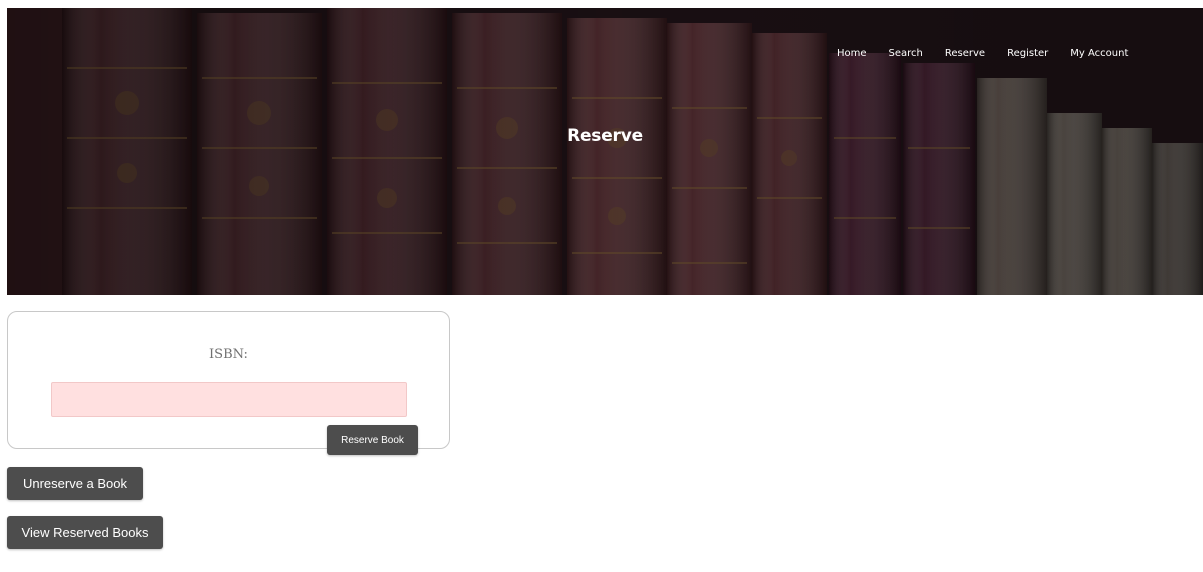 This screenshot has width=1203, height=572. I want to click on nav-register: Register, so click(1027, 53).